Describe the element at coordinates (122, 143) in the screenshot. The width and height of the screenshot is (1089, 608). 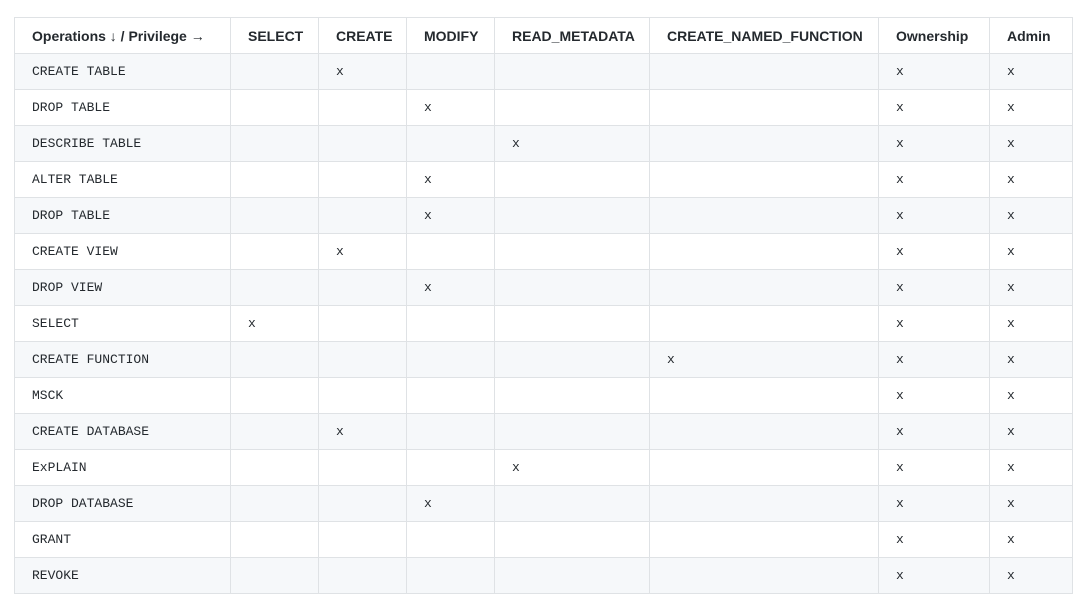
I see `operation-cell: DESCRIBE TABLE` at that location.